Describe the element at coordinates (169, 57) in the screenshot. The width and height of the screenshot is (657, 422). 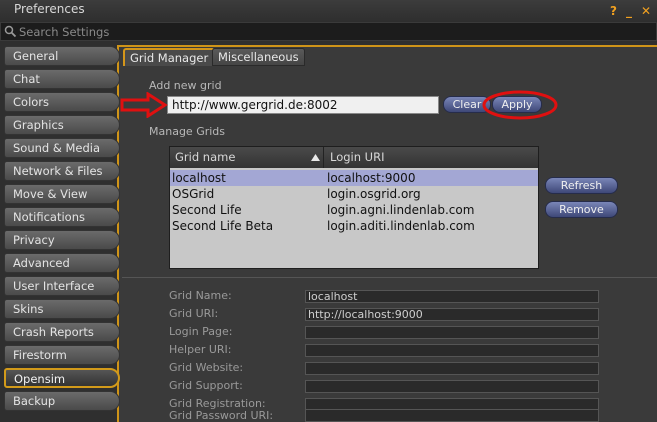
I see `tab-grid-manager: Grid Manager` at that location.